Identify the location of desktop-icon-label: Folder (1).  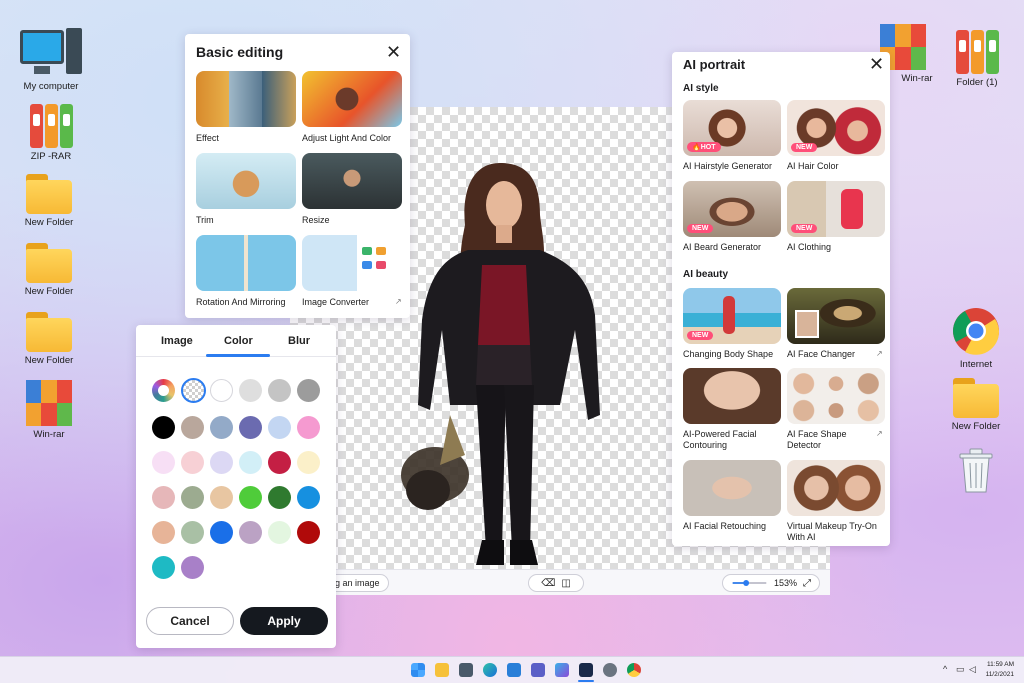
(977, 82).